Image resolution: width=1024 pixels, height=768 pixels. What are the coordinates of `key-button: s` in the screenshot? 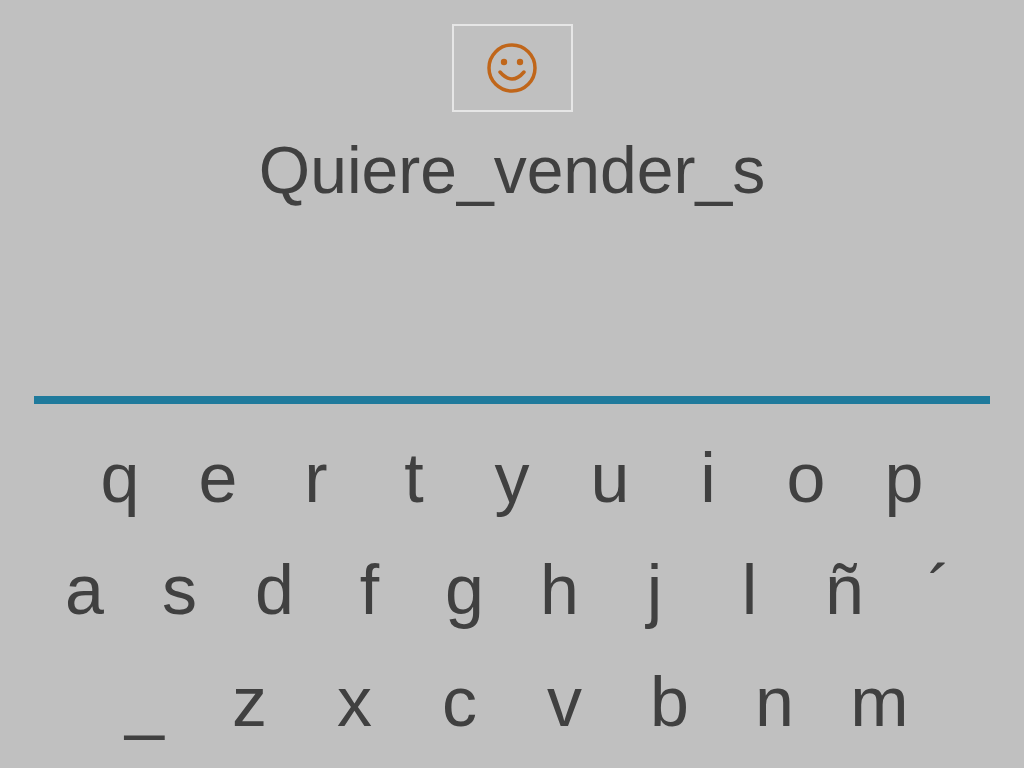 It's located at (179, 590).